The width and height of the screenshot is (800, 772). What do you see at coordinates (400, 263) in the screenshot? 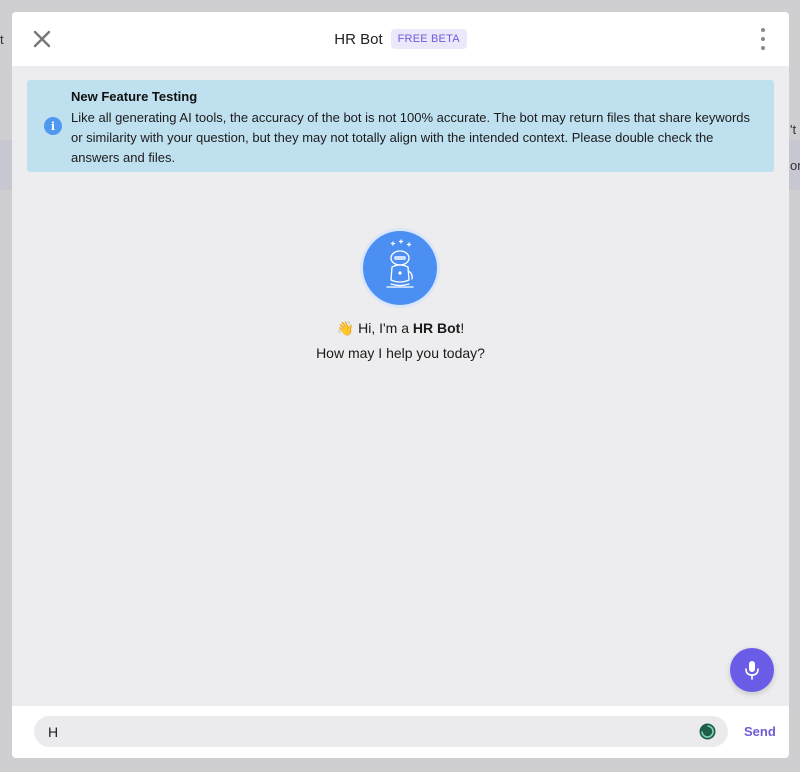
I see `robot-icon` at bounding box center [400, 263].